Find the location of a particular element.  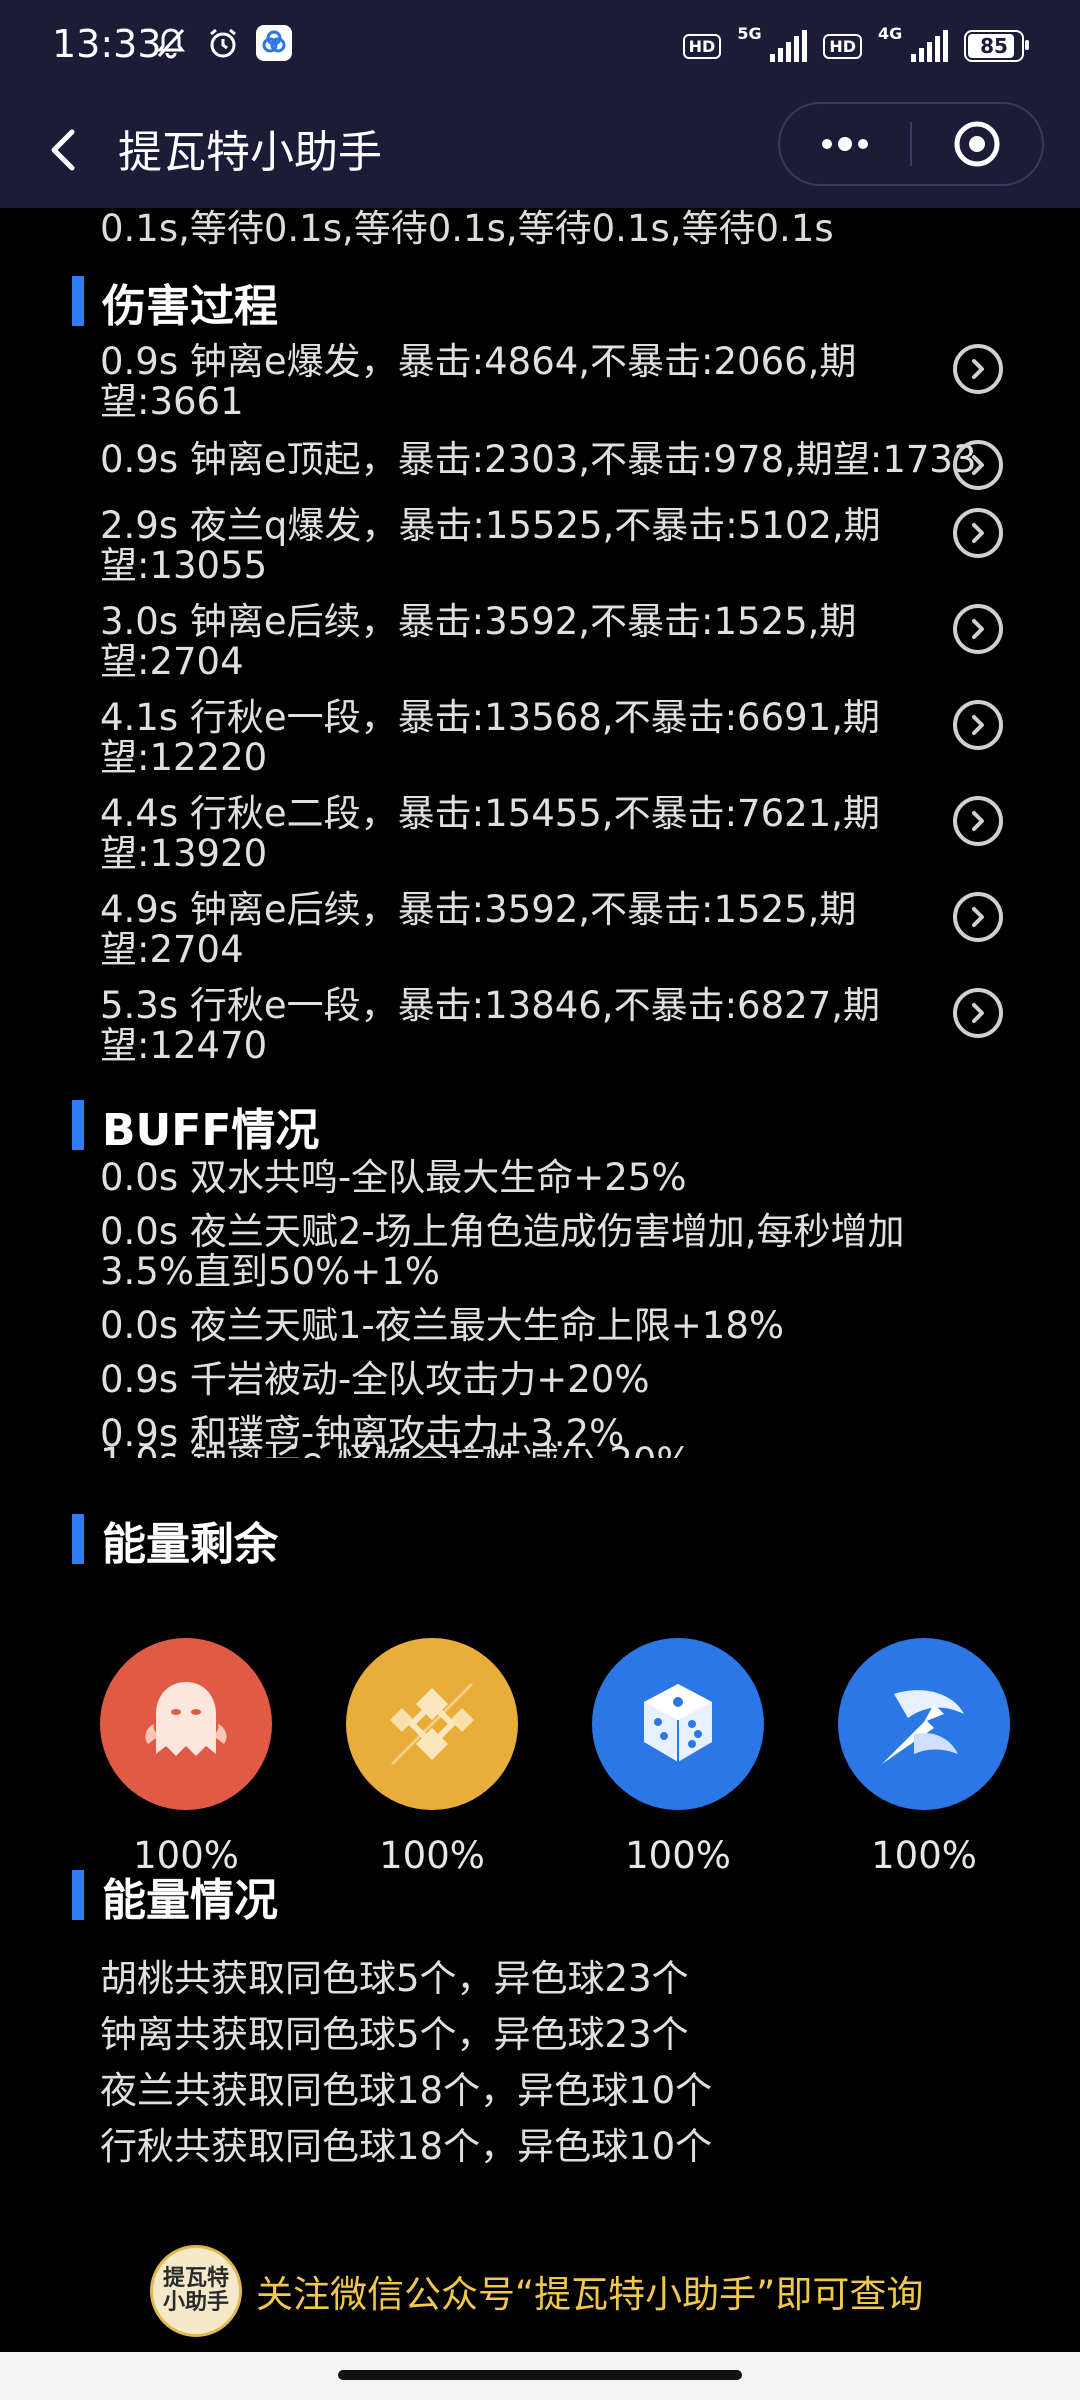

buff-item: 0.0s 双水共鸣-全队最大生命+25% is located at coordinates (393, 1178).